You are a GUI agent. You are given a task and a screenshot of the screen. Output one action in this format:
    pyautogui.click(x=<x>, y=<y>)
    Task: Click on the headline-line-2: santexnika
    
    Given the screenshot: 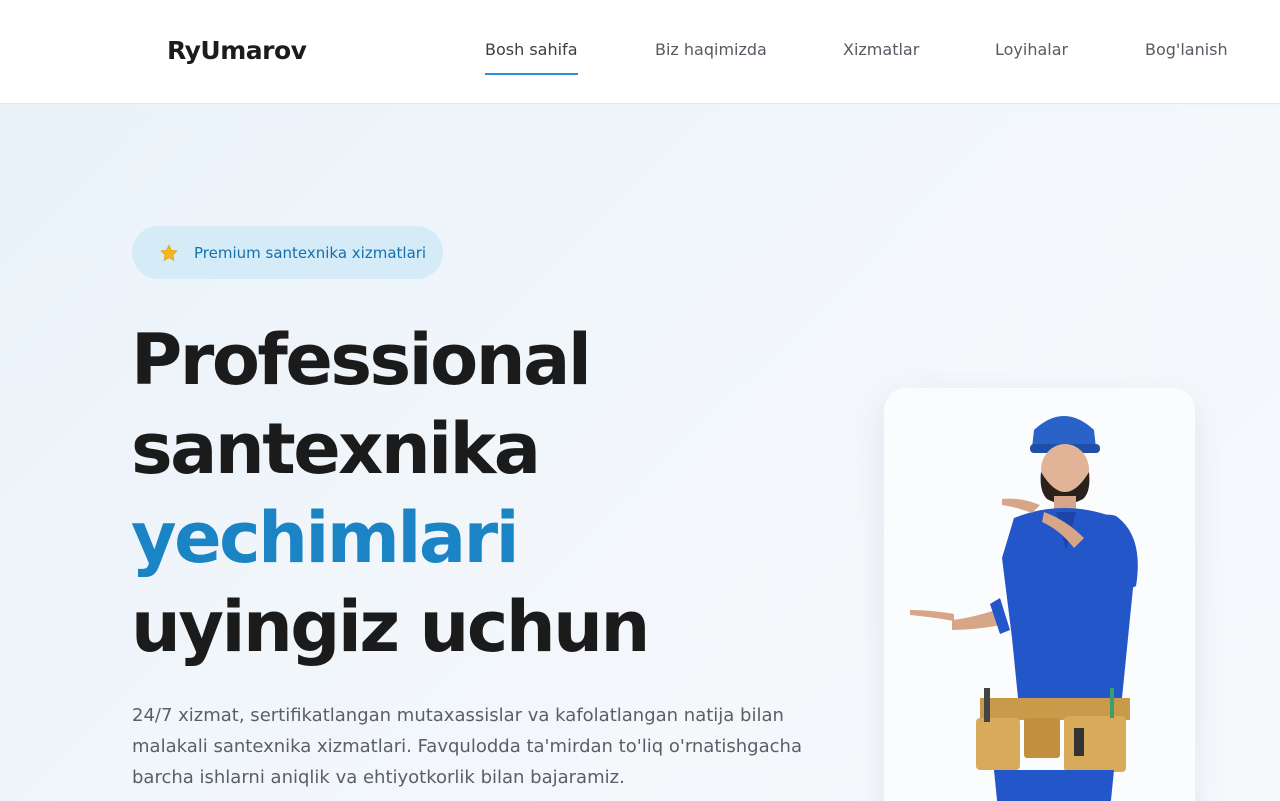 What is the action you would take?
    pyautogui.click(x=336, y=449)
    